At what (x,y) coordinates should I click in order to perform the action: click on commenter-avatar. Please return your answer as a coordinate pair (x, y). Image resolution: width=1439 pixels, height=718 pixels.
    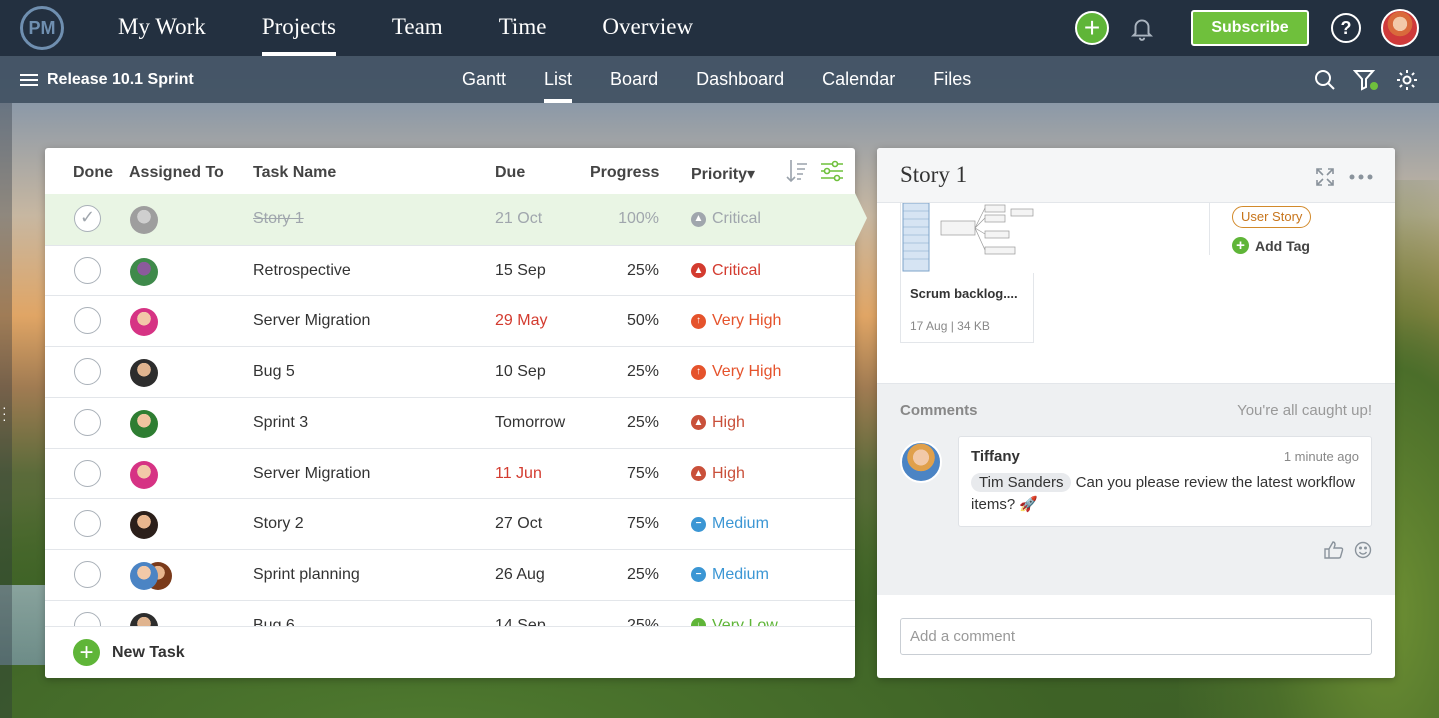
    Looking at the image, I should click on (921, 462).